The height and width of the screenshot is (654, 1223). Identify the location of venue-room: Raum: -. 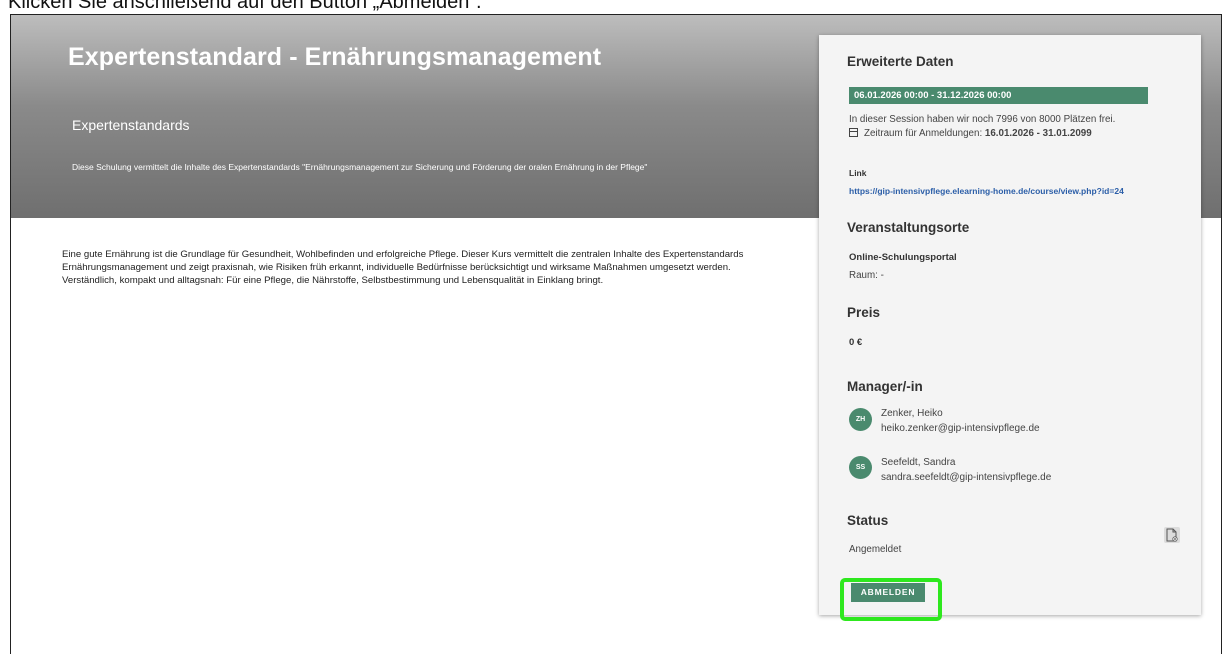
(866, 275).